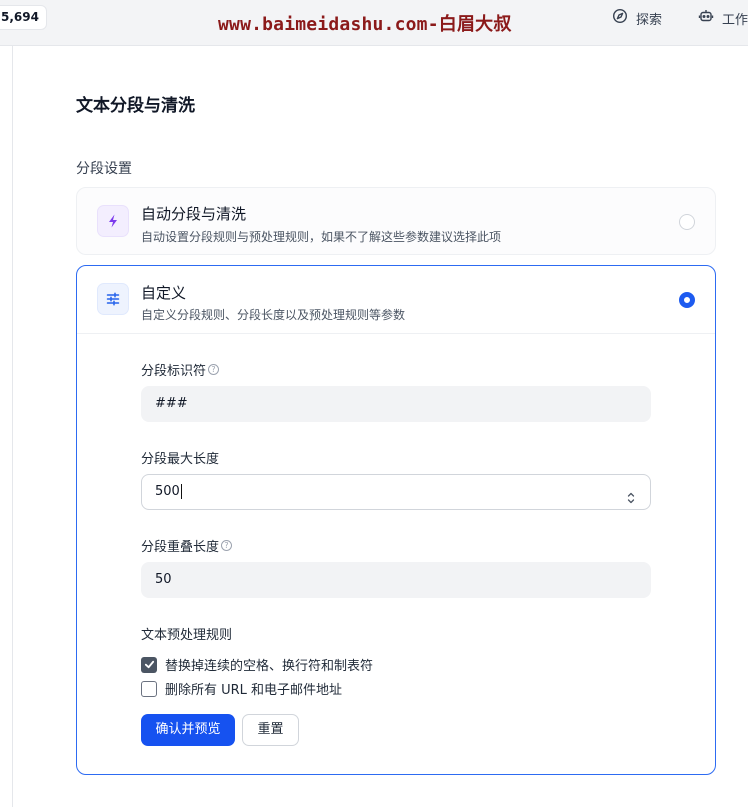 The width and height of the screenshot is (748, 807). Describe the element at coordinates (270, 730) in the screenshot. I see `reset-button: 重置` at that location.